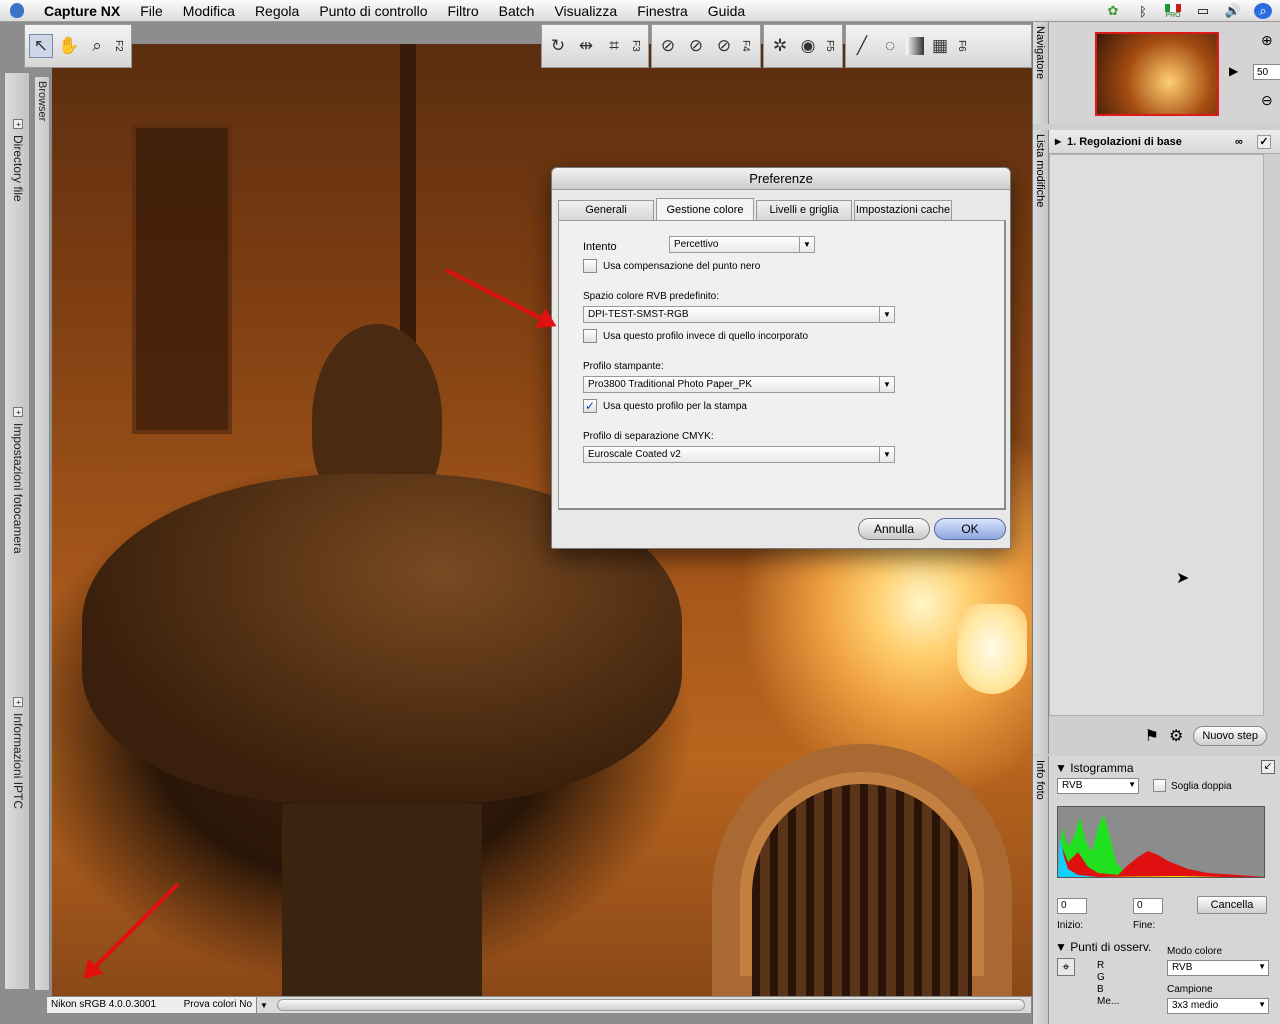 The image size is (1280, 1024). Describe the element at coordinates (1156, 435) in the screenshot. I see `edit-steps-list` at that location.